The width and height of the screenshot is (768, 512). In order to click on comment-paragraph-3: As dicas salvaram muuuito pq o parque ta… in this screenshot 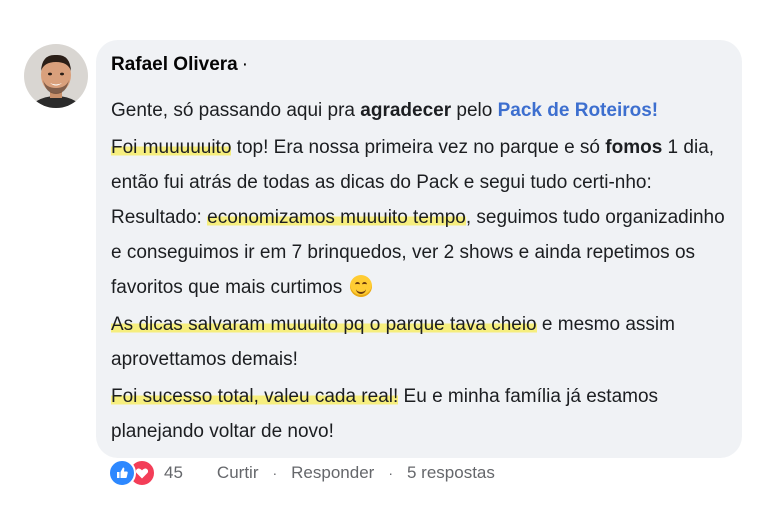, I will do `click(418, 342)`.